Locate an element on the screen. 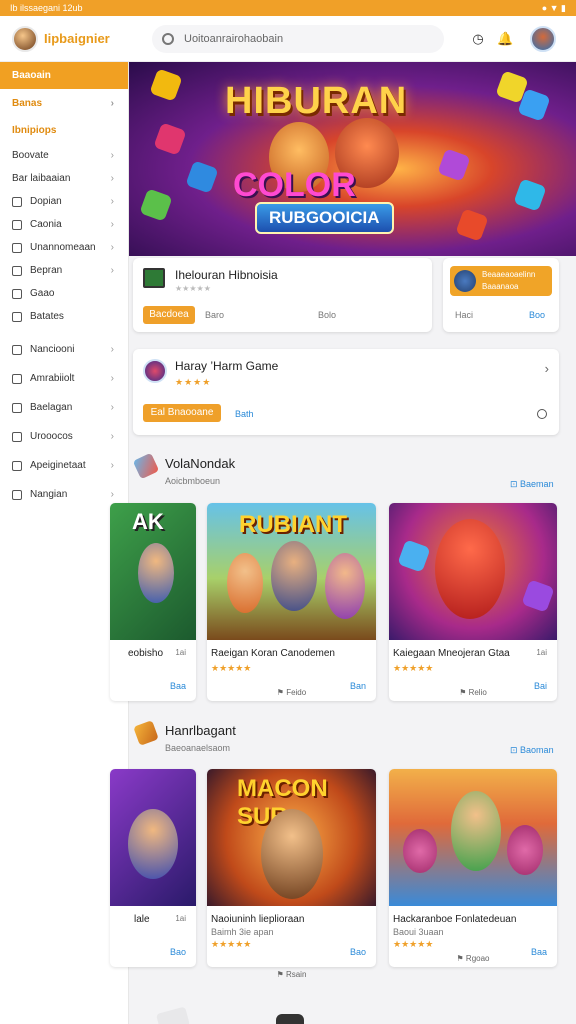 The image size is (576, 1024). sidebar-item-arcade: Amrabiiolt › is located at coordinates (64, 378).